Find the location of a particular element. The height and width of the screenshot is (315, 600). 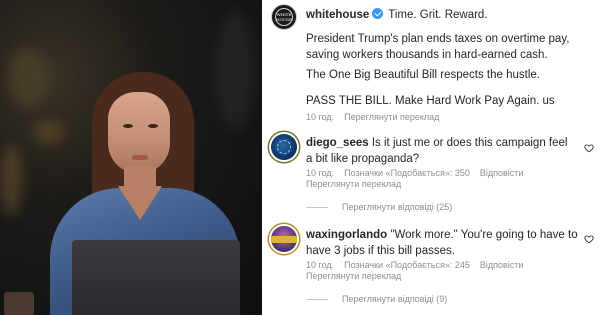

post-author-avatar: WHITE HOUSE is located at coordinates (284, 17).